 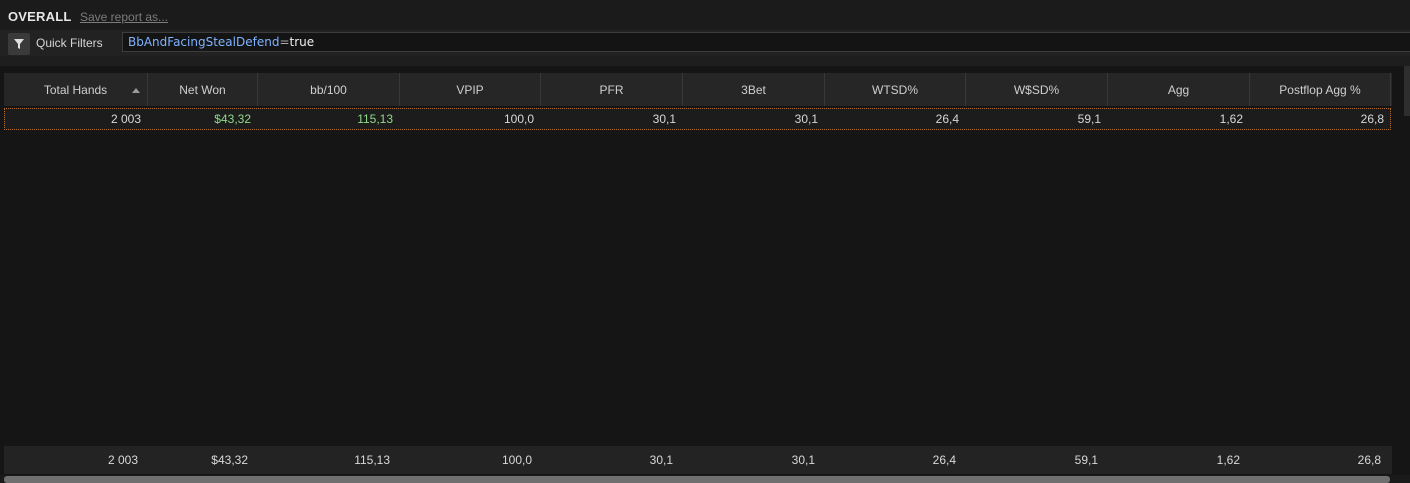 I want to click on cell-pfr: 30,1, so click(x=664, y=119).